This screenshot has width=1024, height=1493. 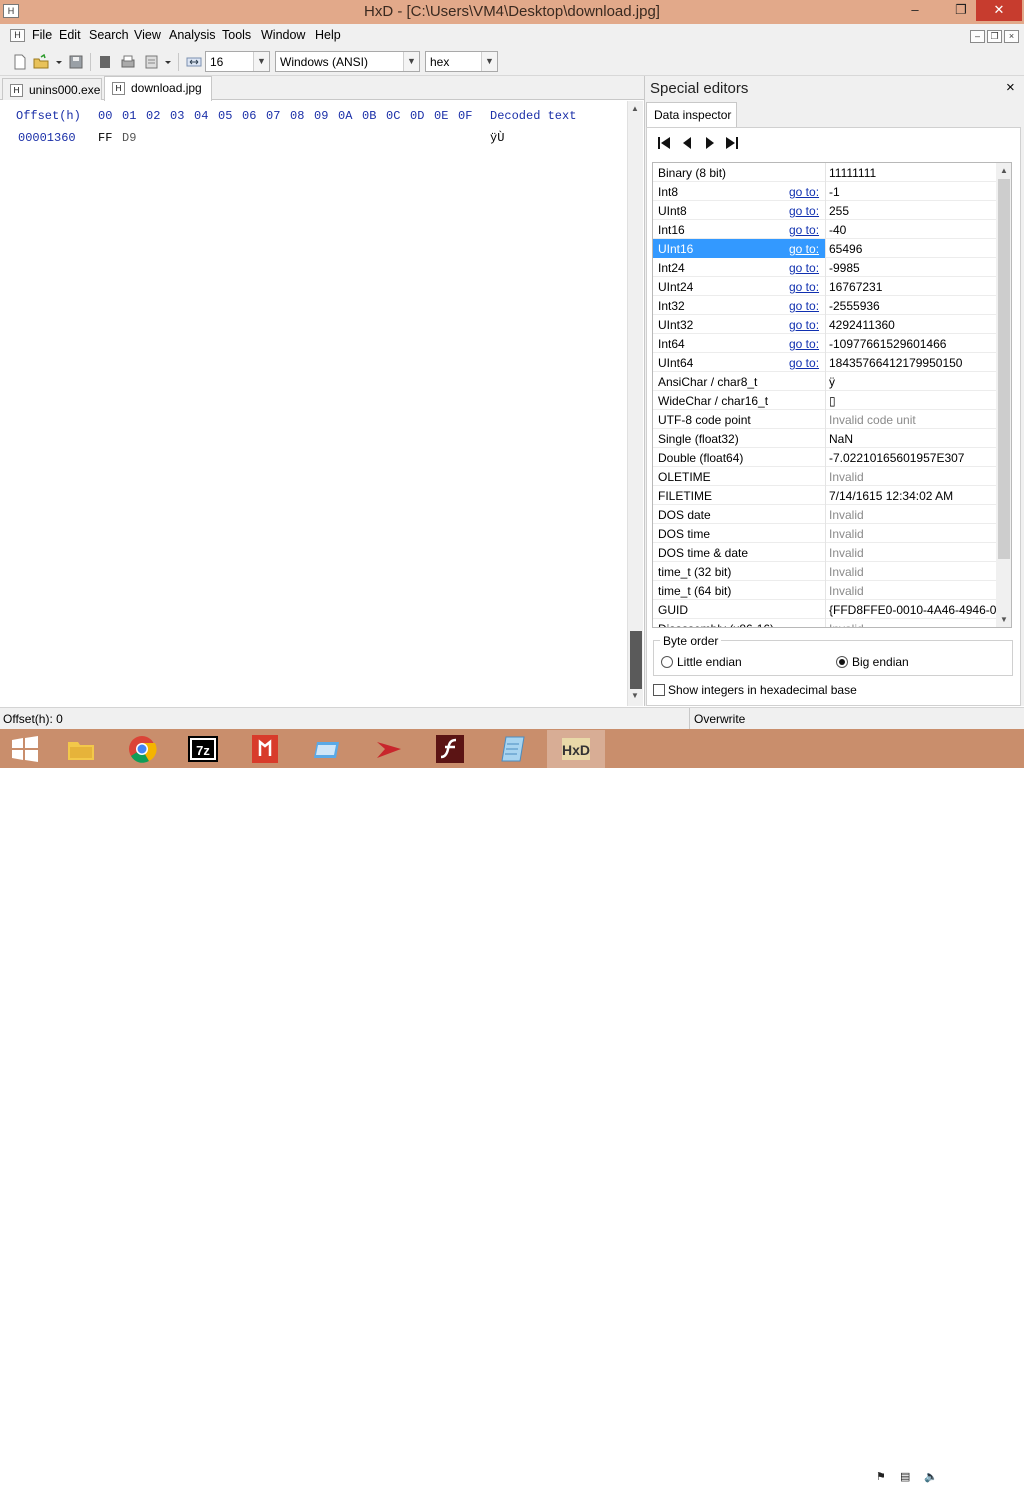 I want to click on tab-download-jpg: H download.jpg, so click(x=158, y=88).